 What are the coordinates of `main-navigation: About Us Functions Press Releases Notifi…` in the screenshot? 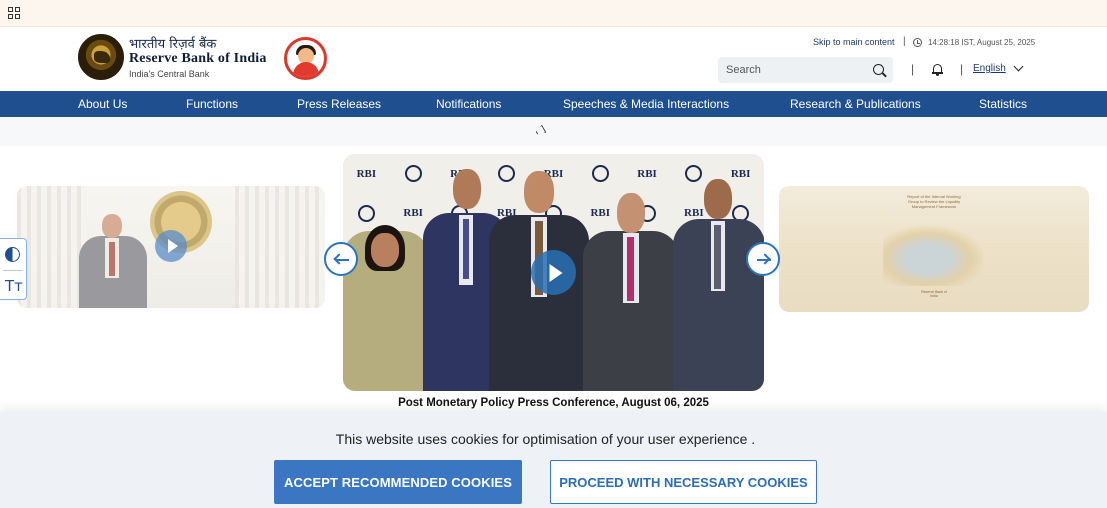 It's located at (553, 104).